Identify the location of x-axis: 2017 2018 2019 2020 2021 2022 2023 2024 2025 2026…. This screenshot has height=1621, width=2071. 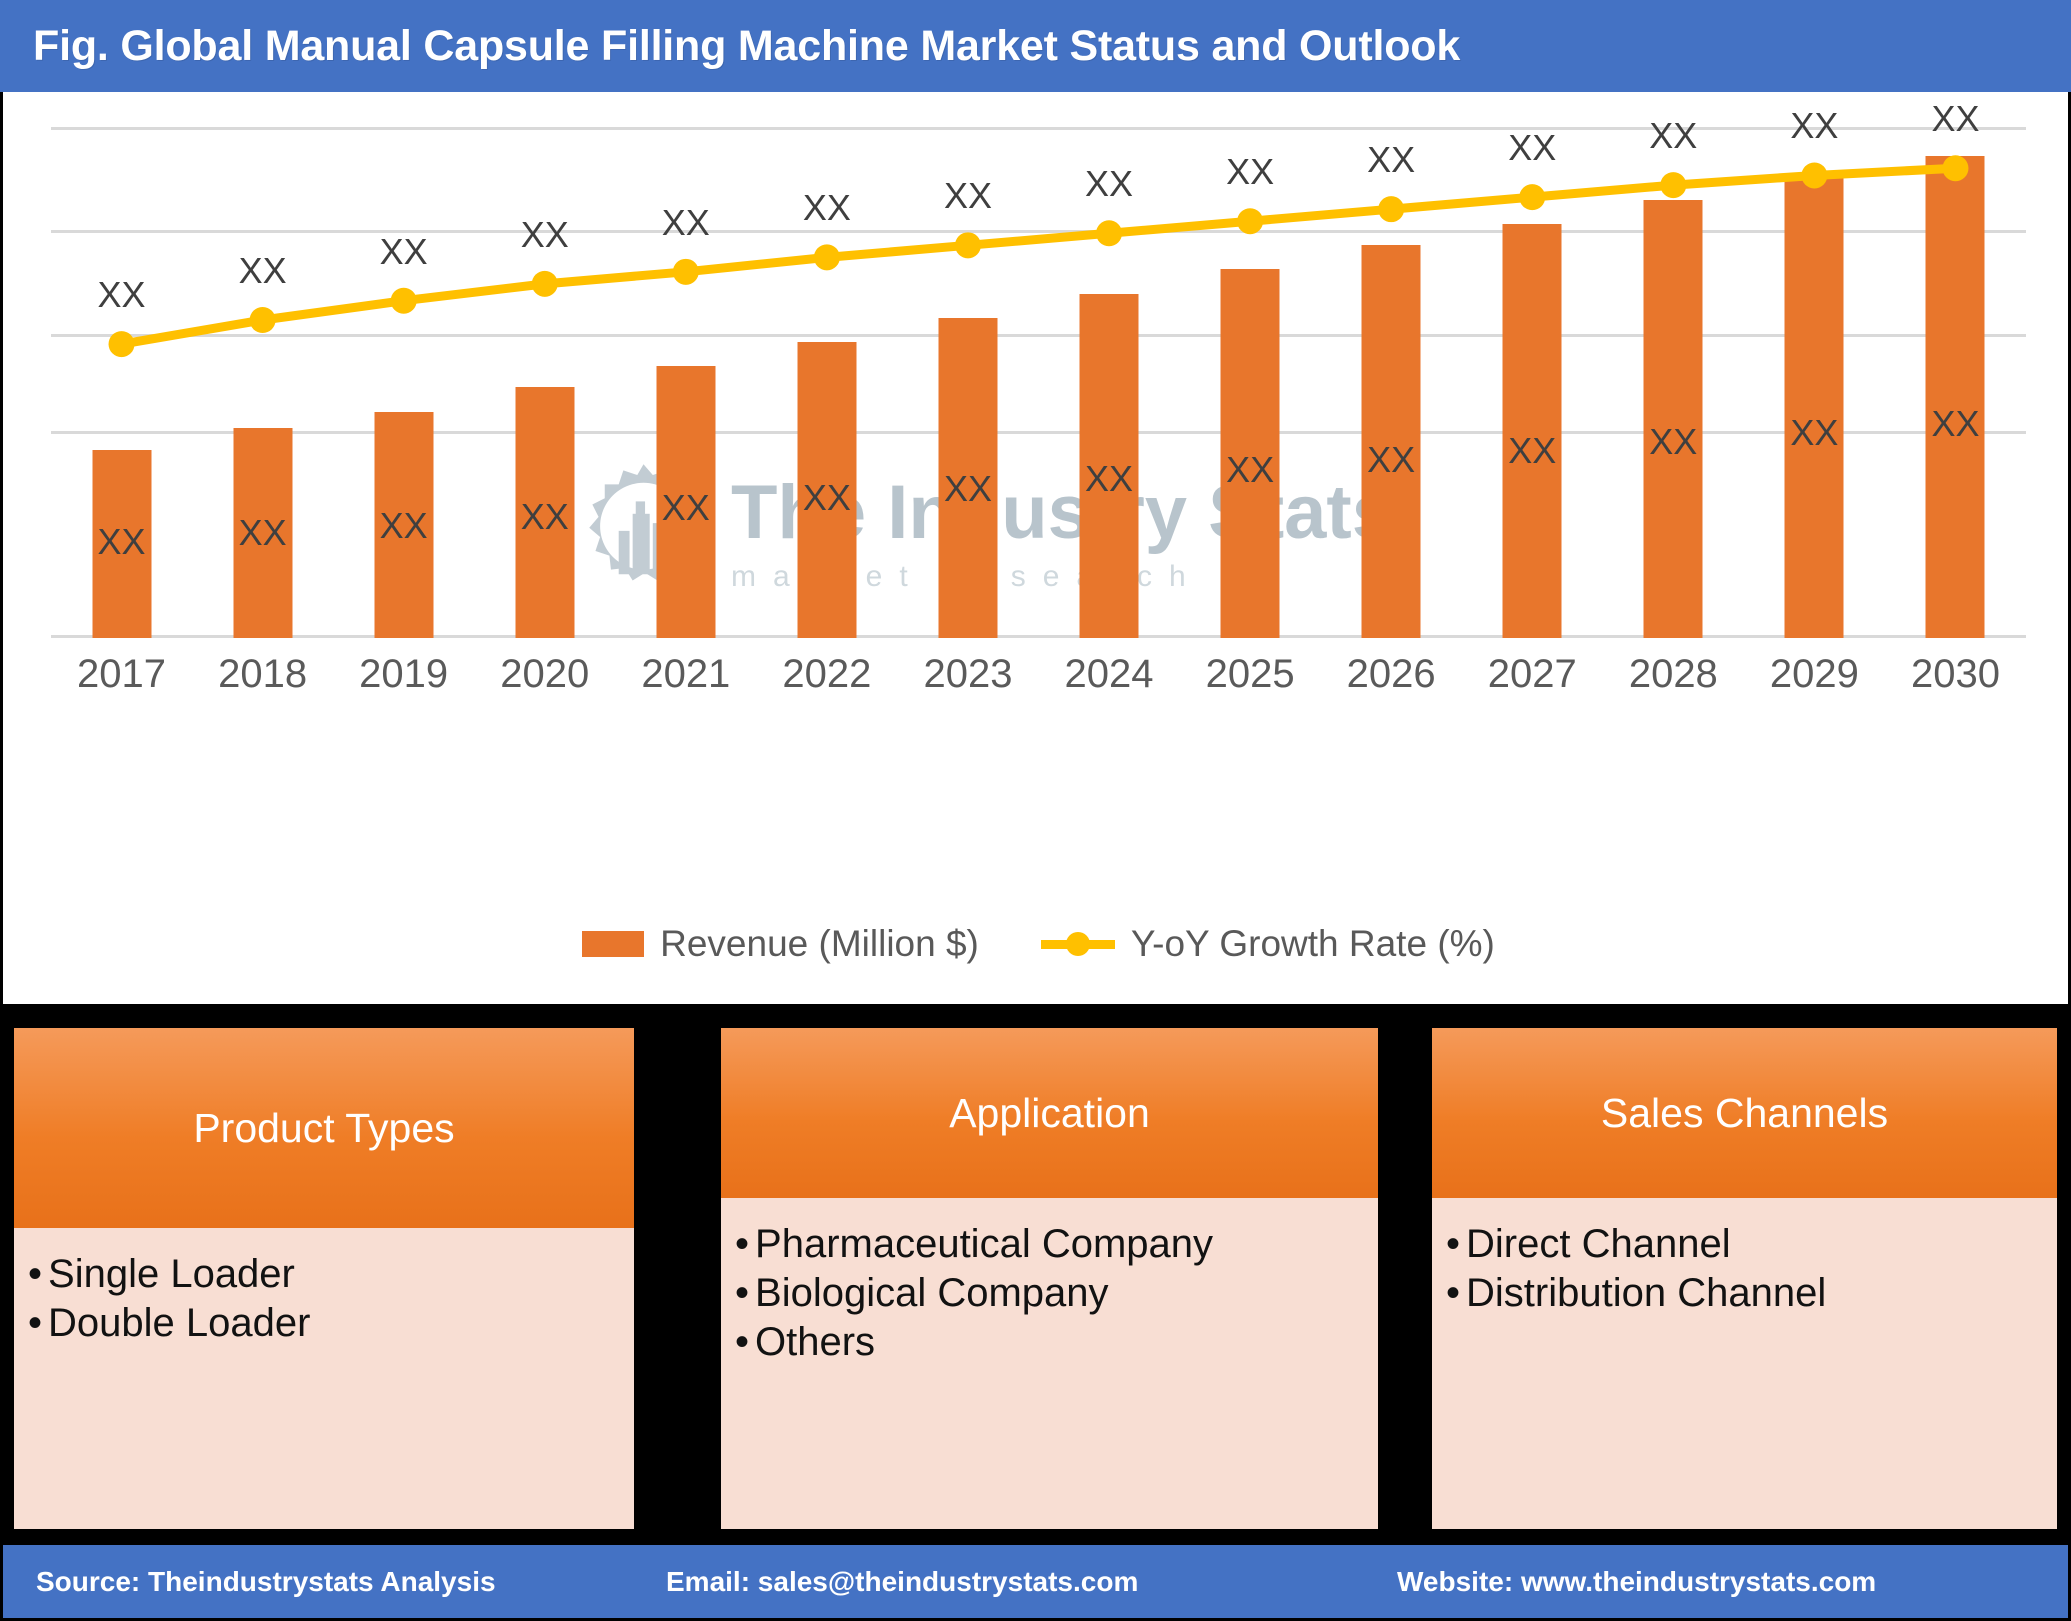
(1038, 682).